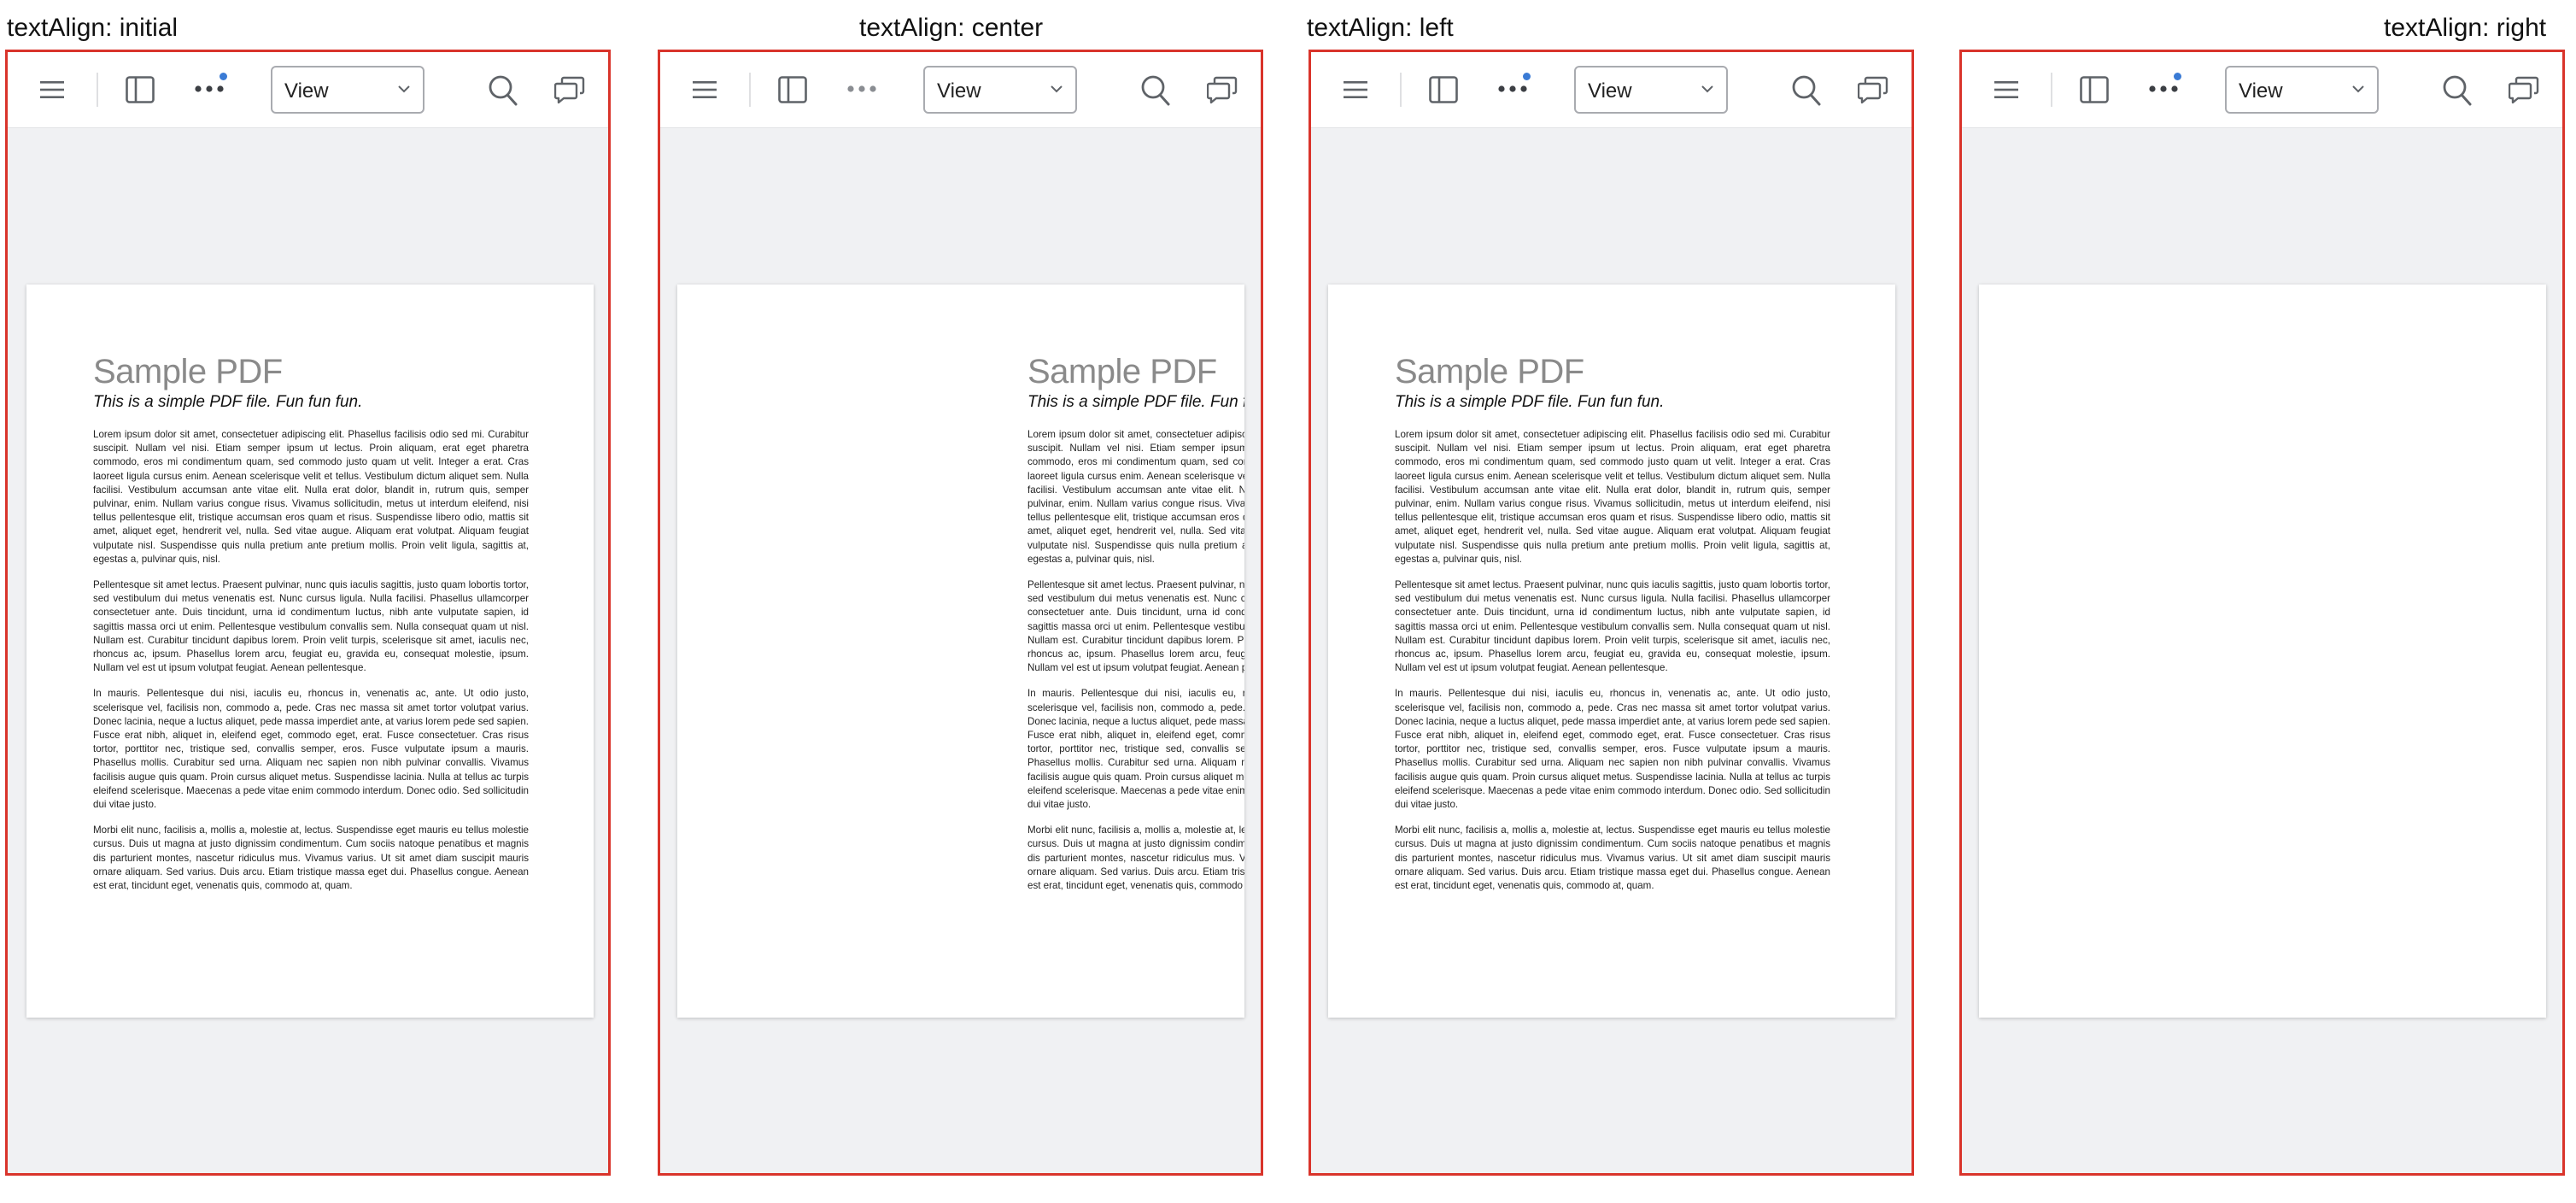 The width and height of the screenshot is (2576, 1203). What do you see at coordinates (93, 28) in the screenshot?
I see `caption-text-align-initial: textAlign: initial` at bounding box center [93, 28].